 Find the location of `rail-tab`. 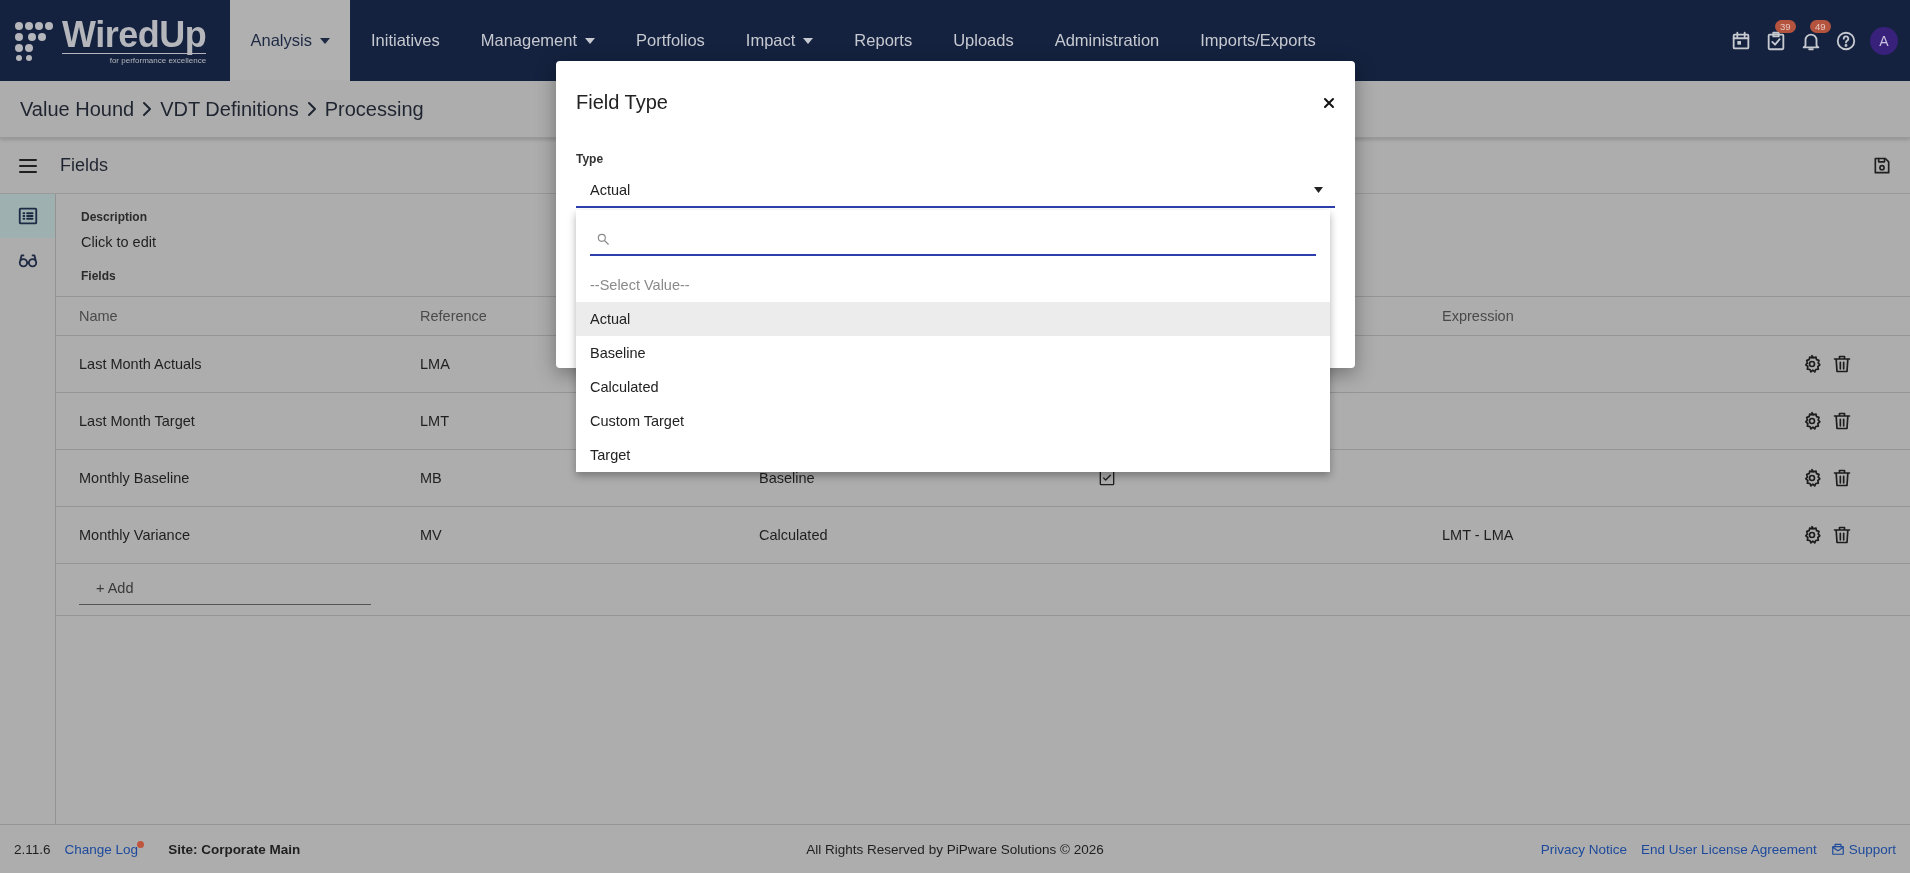

rail-tab is located at coordinates (27, 216).